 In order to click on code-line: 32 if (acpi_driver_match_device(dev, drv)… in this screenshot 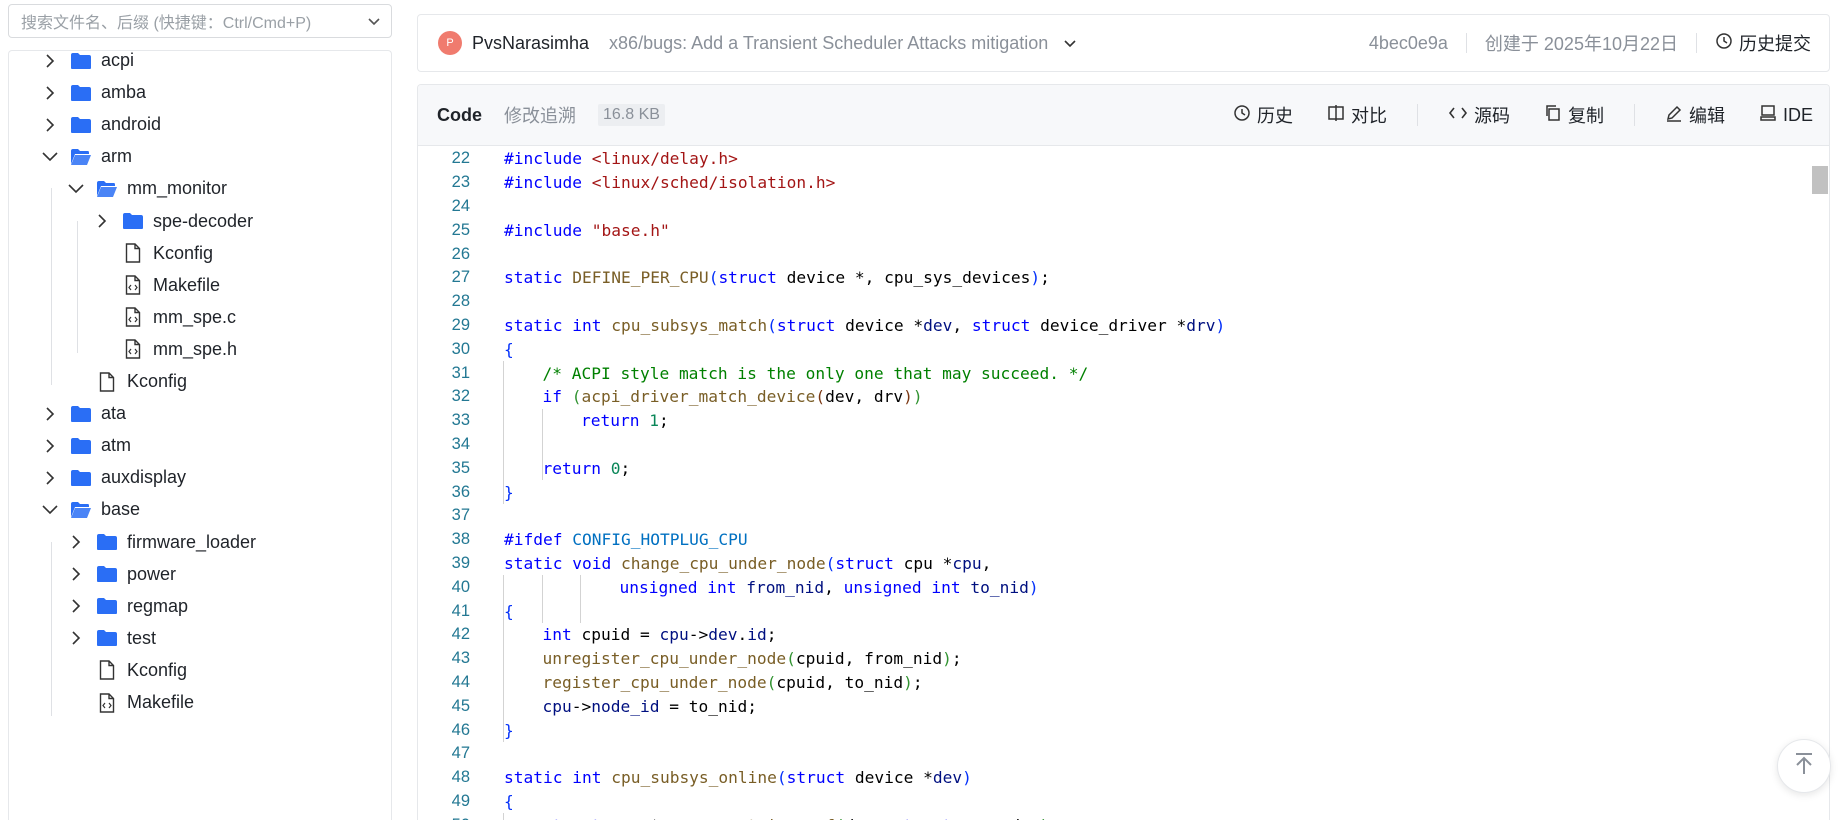, I will do `click(1063, 397)`.